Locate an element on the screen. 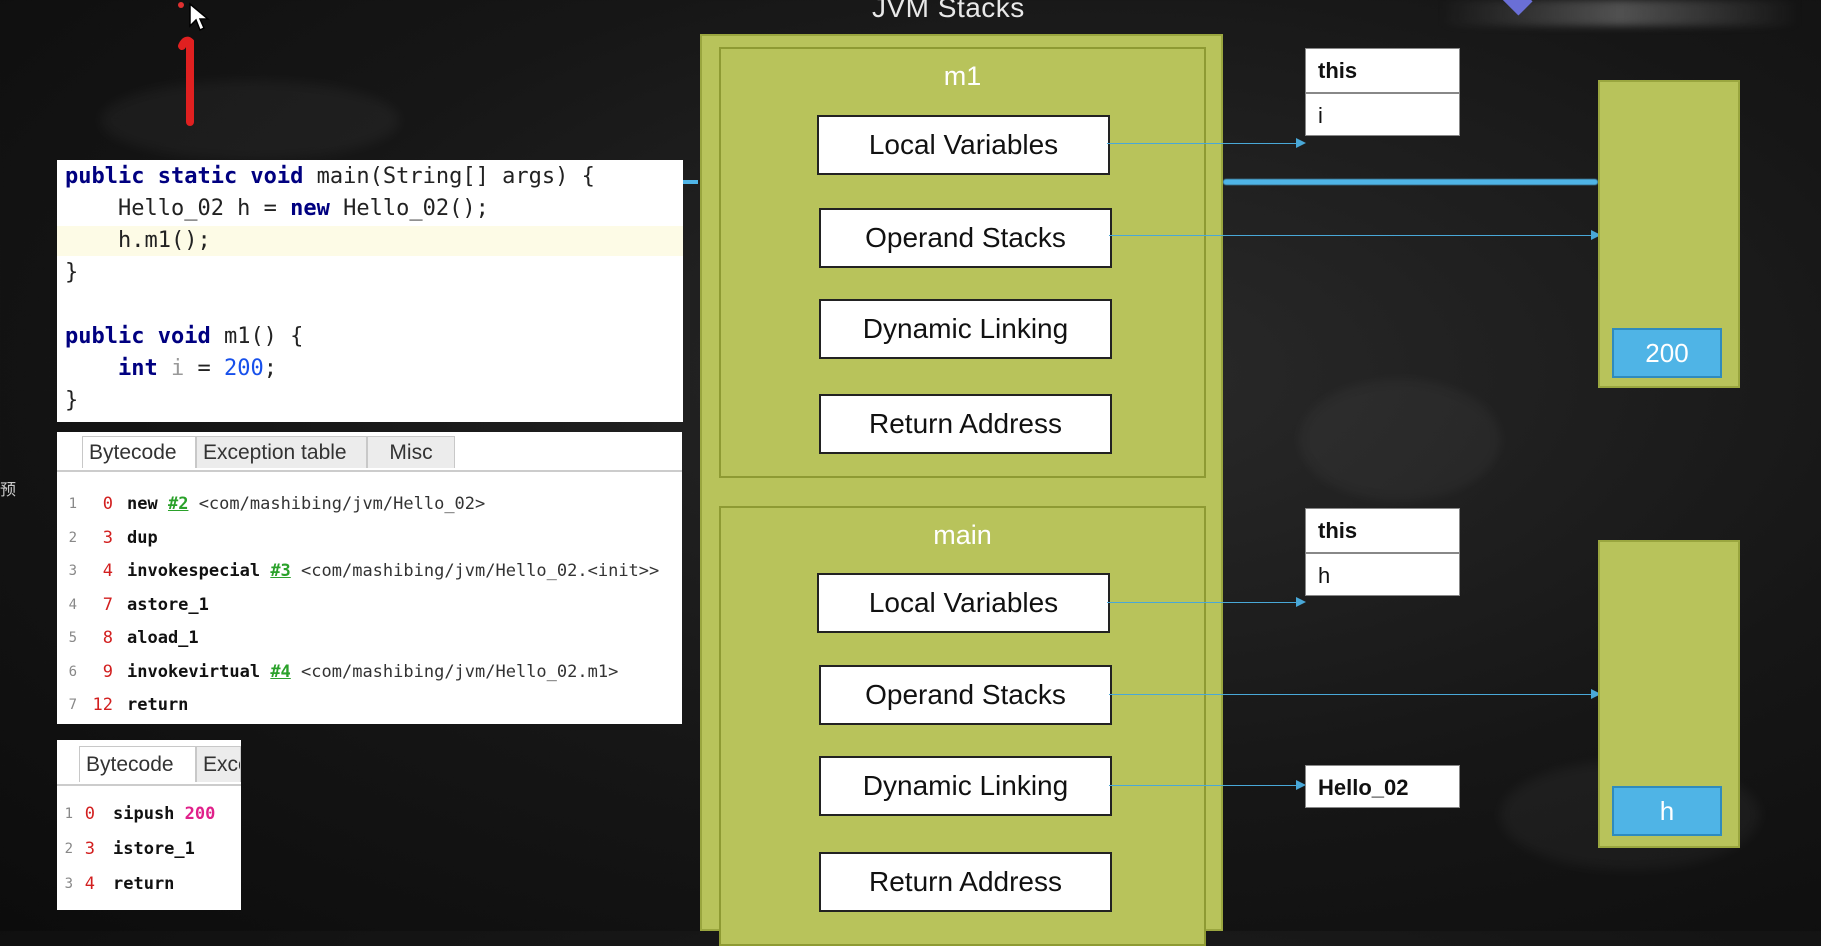  bytecode-offset: 12 is located at coordinates (102, 705).